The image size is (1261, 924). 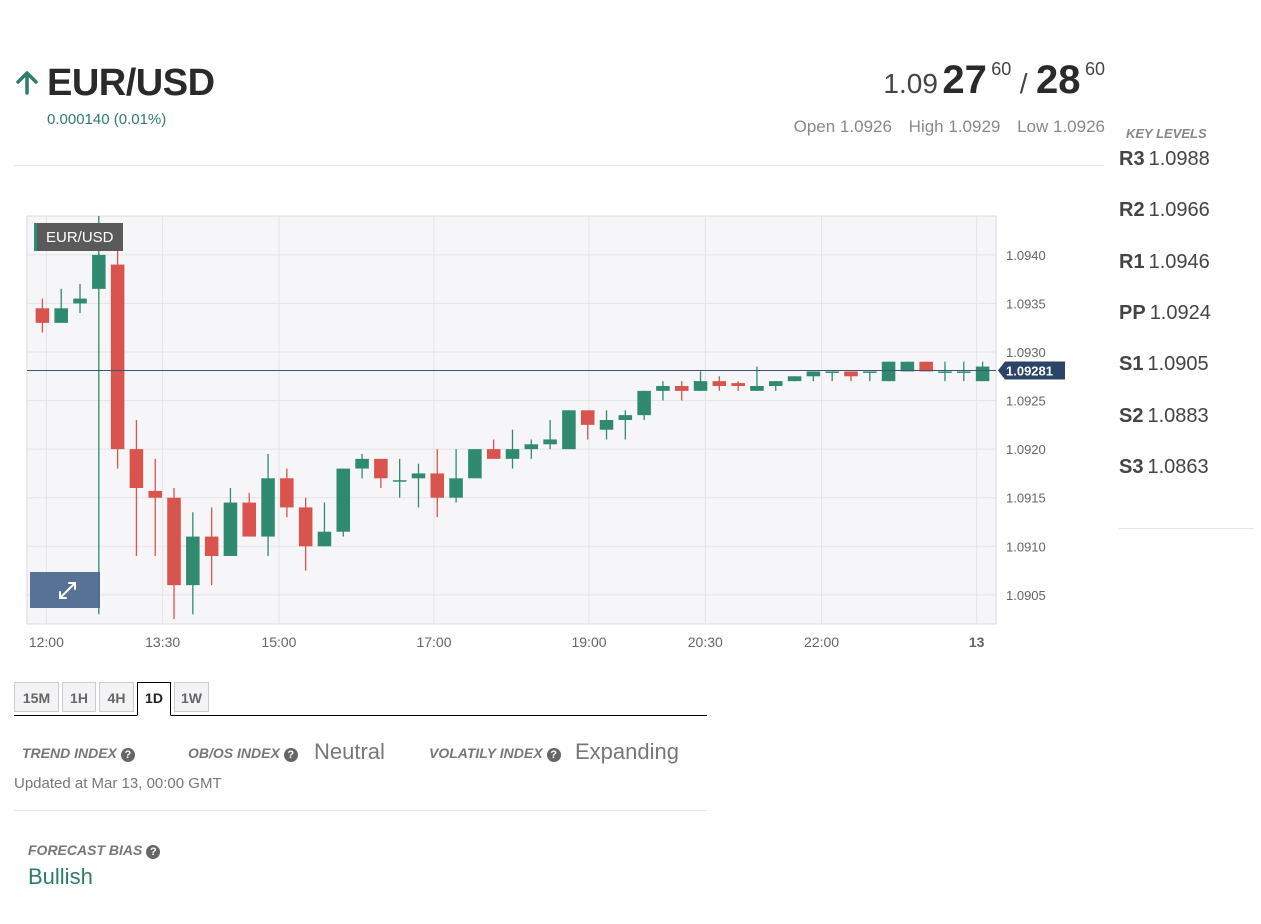 What do you see at coordinates (65, 590) in the screenshot?
I see `expand-chart-button` at bounding box center [65, 590].